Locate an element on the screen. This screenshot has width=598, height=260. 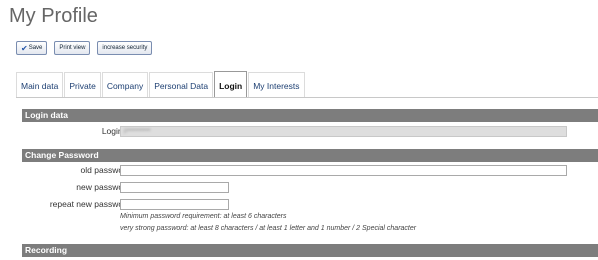
repeat-password-input is located at coordinates (174, 204).